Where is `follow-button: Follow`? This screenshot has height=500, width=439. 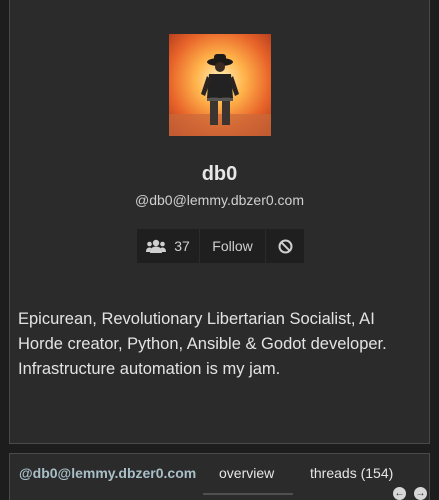
follow-button: Follow is located at coordinates (232, 246).